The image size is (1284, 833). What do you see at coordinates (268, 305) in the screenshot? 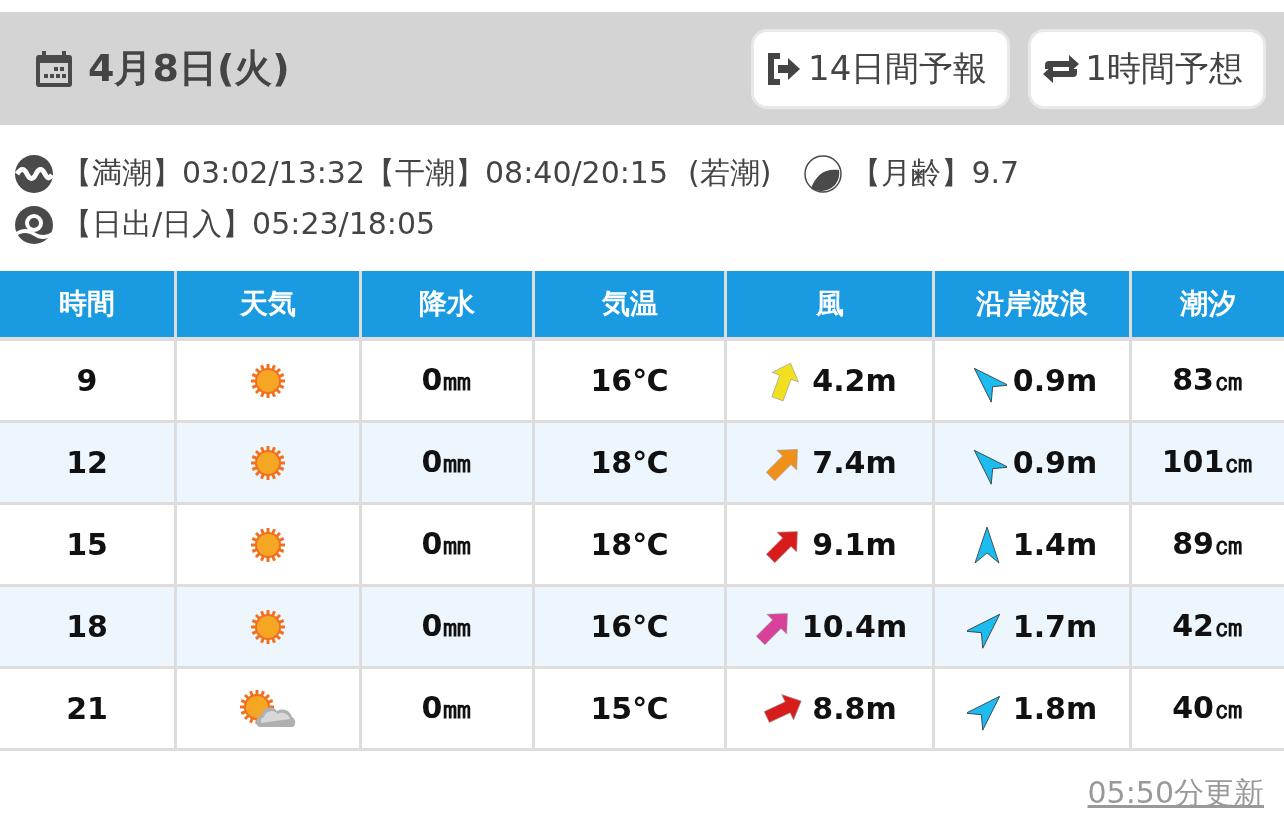
I see `column-header: 天気` at bounding box center [268, 305].